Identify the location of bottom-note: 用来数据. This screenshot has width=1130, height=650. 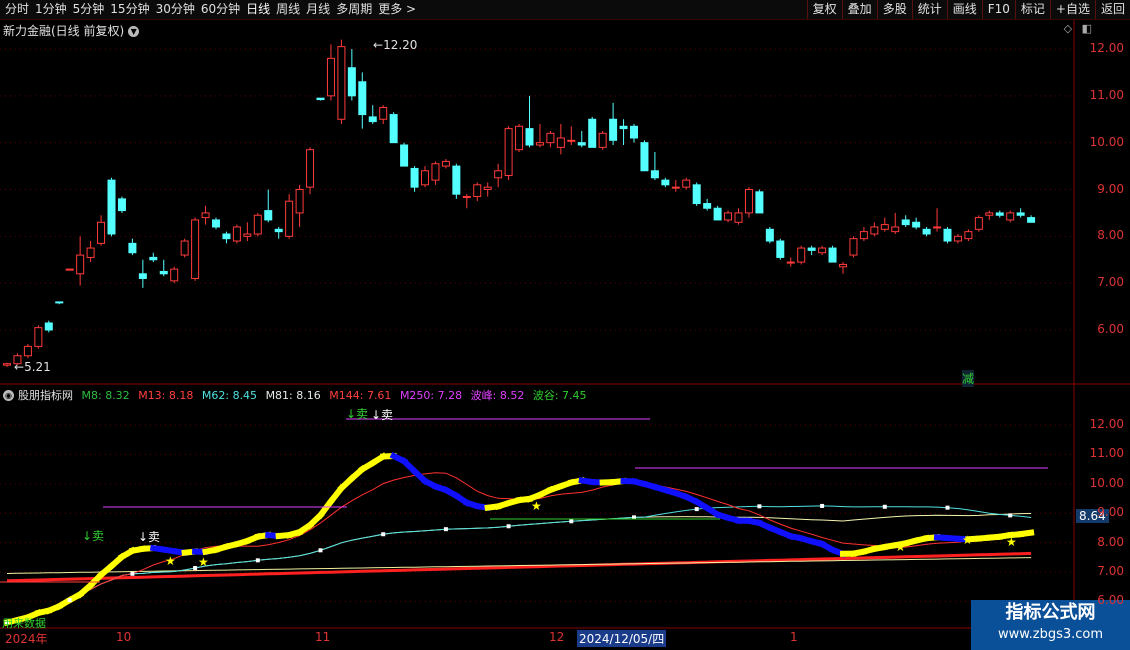
(24, 623).